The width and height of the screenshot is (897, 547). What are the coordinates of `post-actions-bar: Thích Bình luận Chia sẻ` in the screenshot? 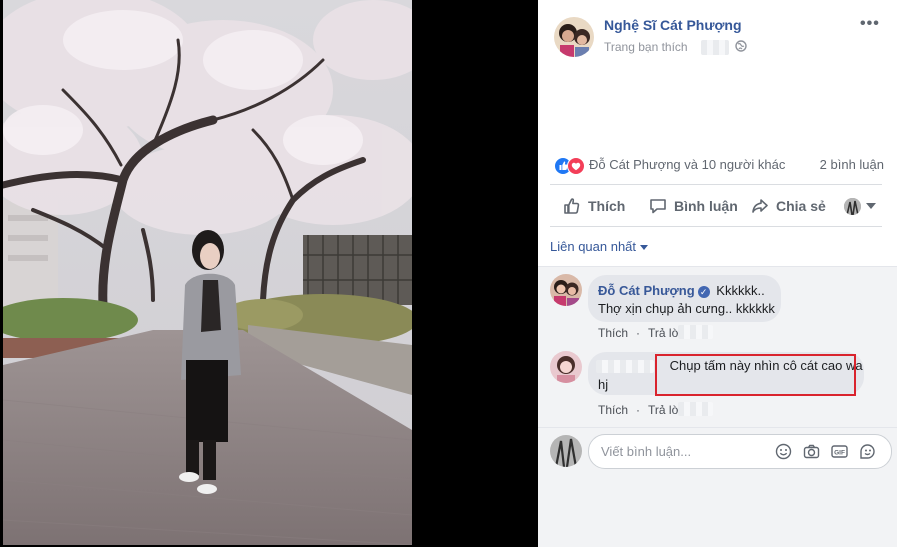 It's located at (716, 206).